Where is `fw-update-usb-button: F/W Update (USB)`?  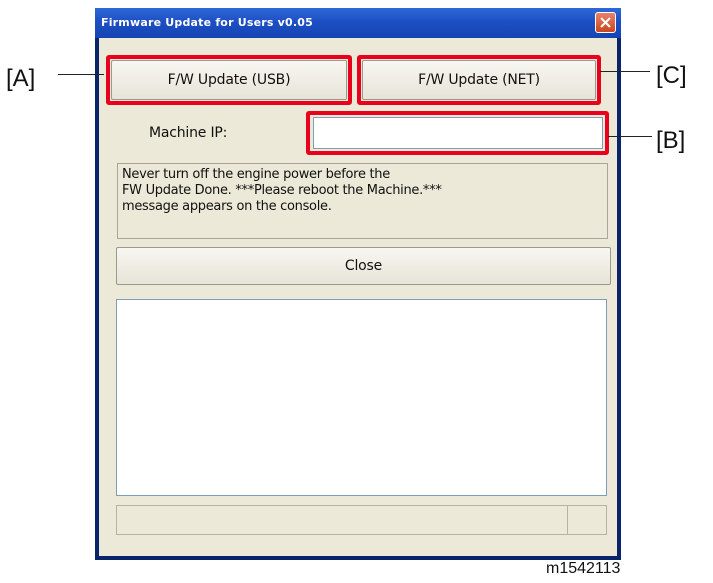 fw-update-usb-button: F/W Update (USB) is located at coordinates (229, 80).